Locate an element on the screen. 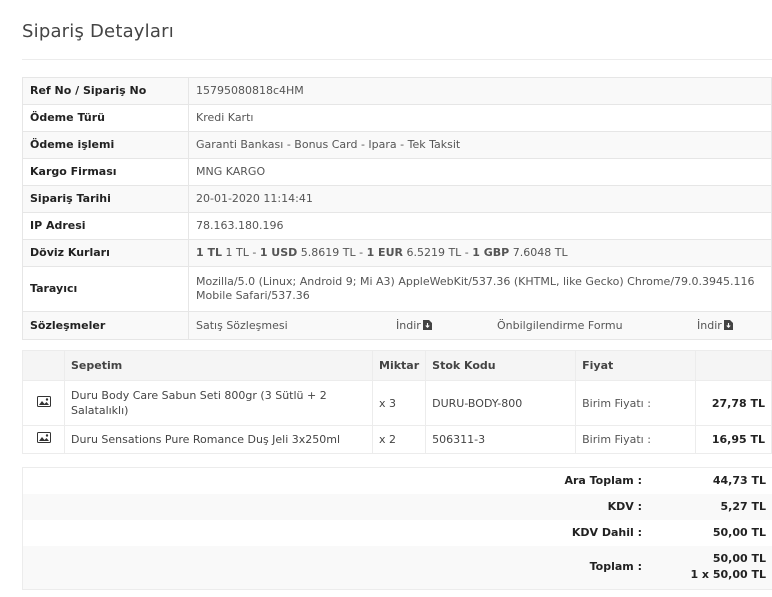  prelim-form-download: İndir is located at coordinates (715, 326).